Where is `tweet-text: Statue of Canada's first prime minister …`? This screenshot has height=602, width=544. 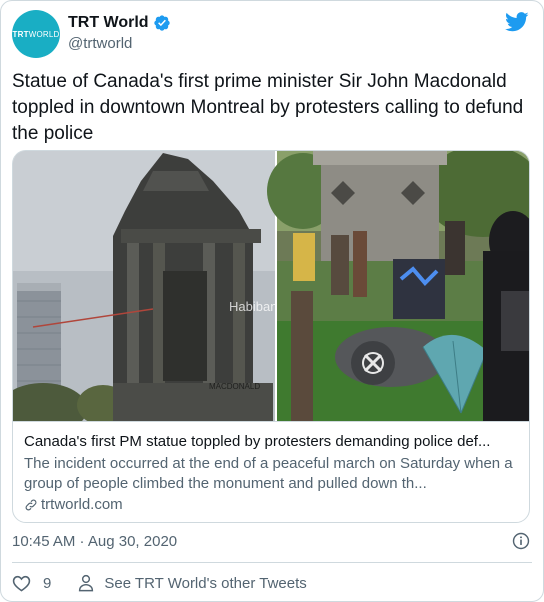
tweet-text: Statue of Canada's first prime minister … is located at coordinates (268, 107).